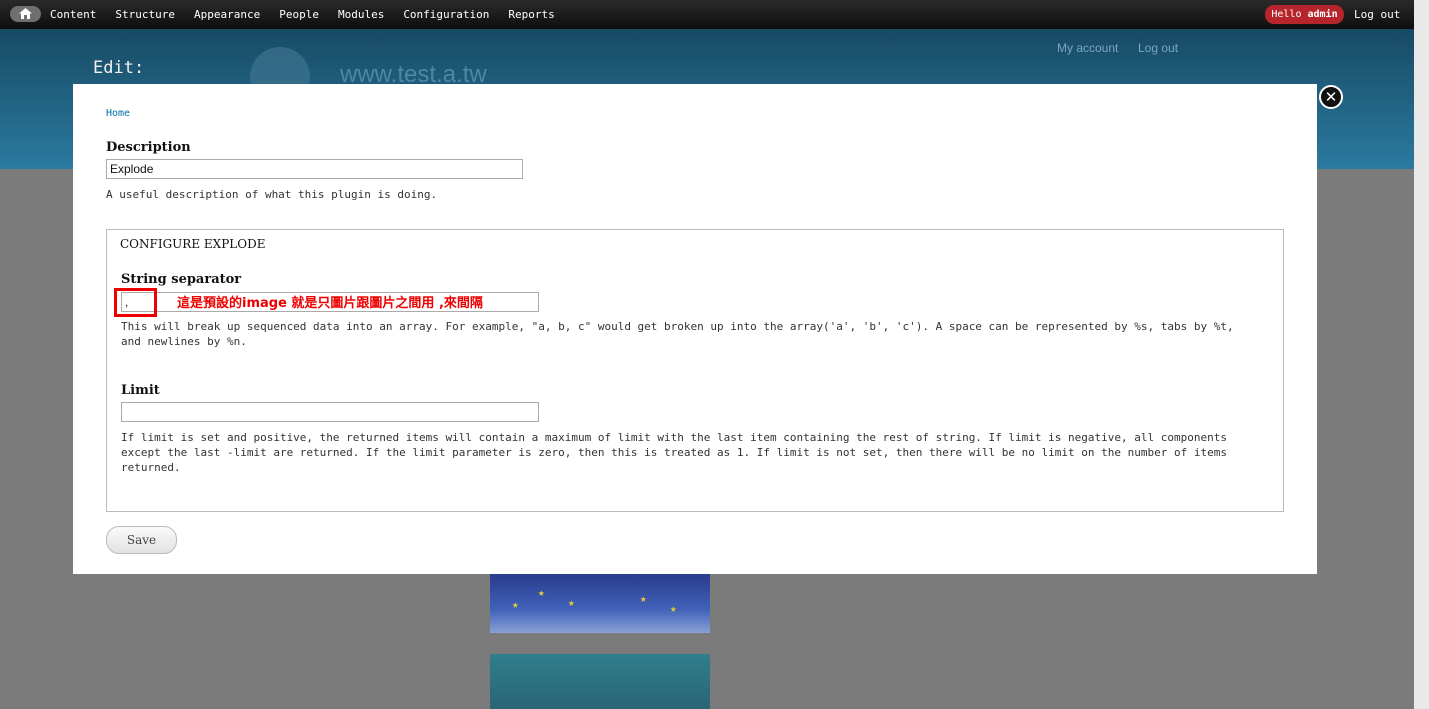 Image resolution: width=1429 pixels, height=709 pixels. Describe the element at coordinates (1377, 14) in the screenshot. I see `toolbar-logout-link: Log out` at that location.